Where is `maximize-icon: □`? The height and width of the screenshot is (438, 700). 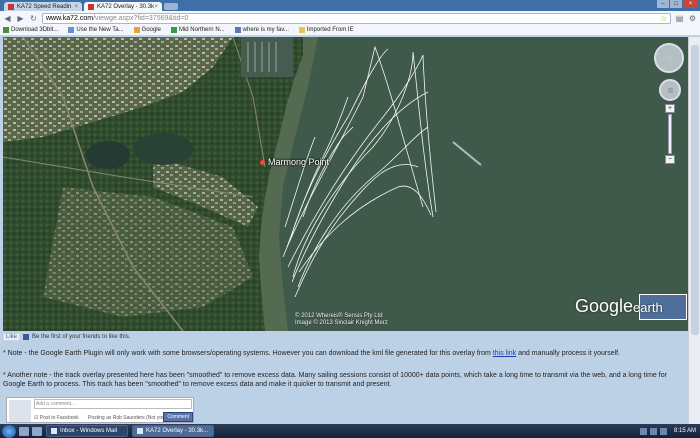 maximize-icon: □ is located at coordinates (676, 4).